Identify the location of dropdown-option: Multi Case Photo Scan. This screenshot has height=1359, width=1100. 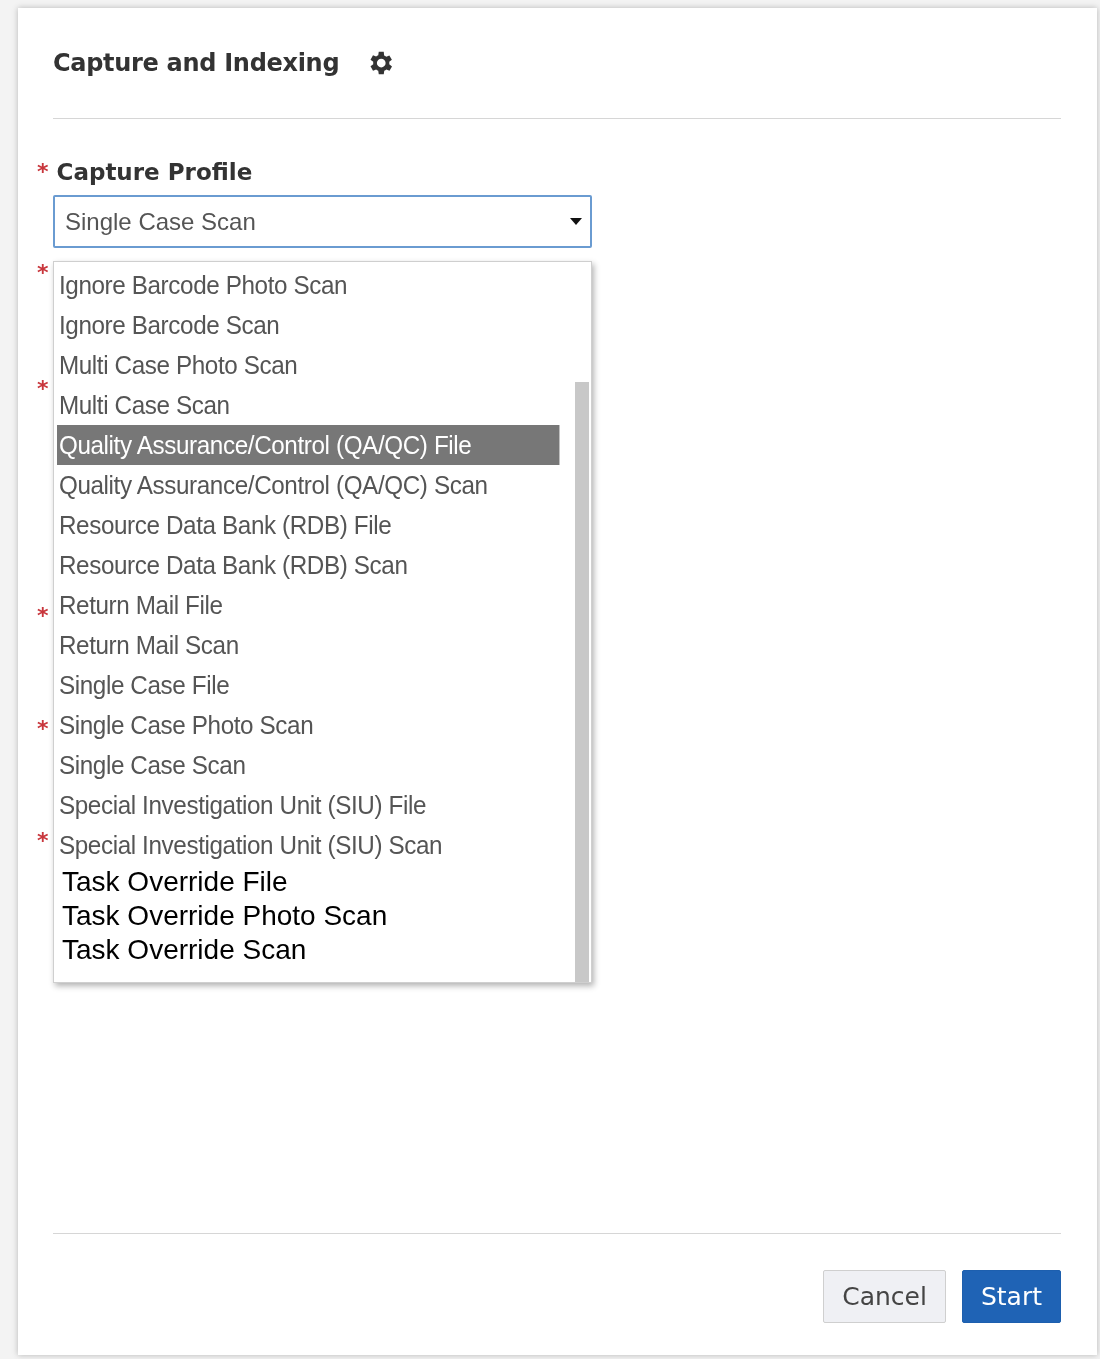
(308, 365).